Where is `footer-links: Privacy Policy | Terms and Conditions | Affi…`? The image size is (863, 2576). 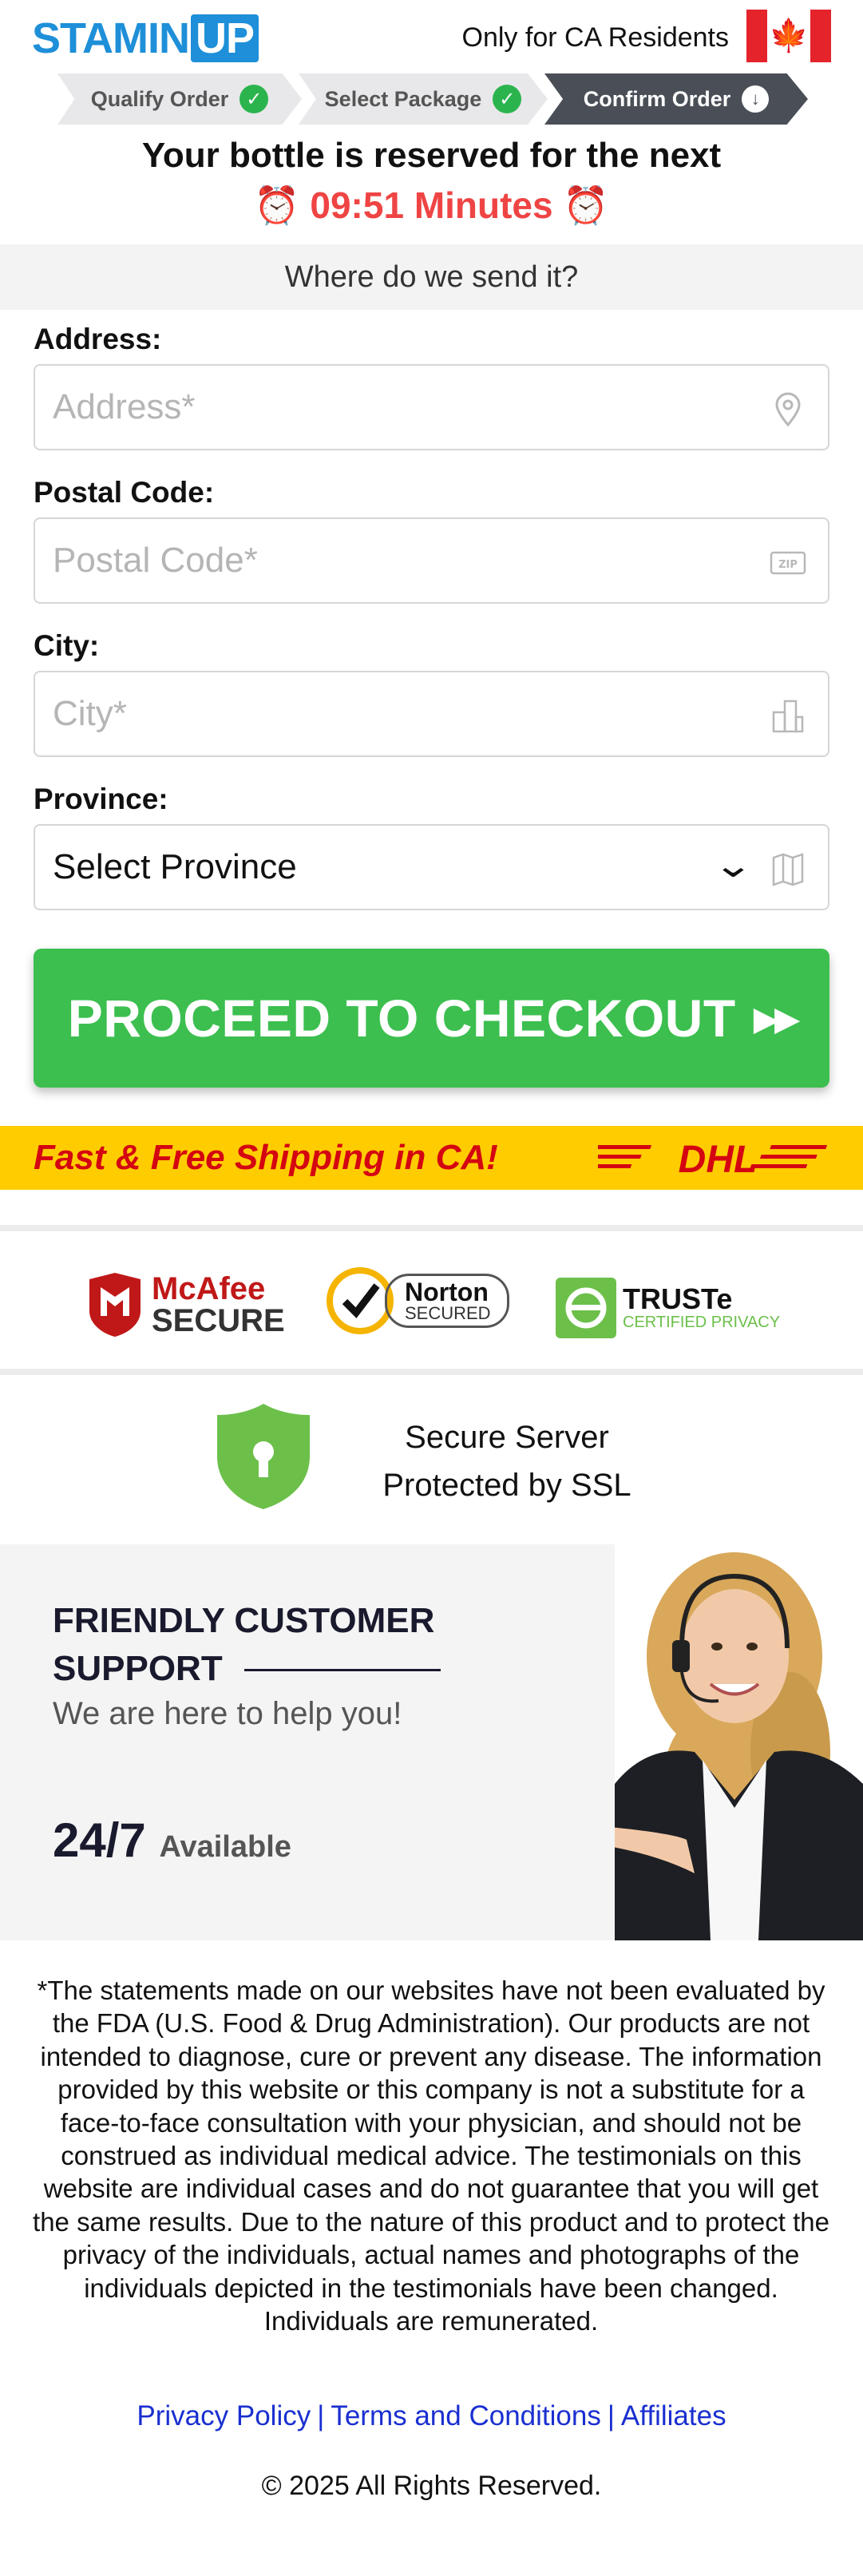
footer-links: Privacy Policy | Terms and Conditions | Affi… is located at coordinates (431, 2416).